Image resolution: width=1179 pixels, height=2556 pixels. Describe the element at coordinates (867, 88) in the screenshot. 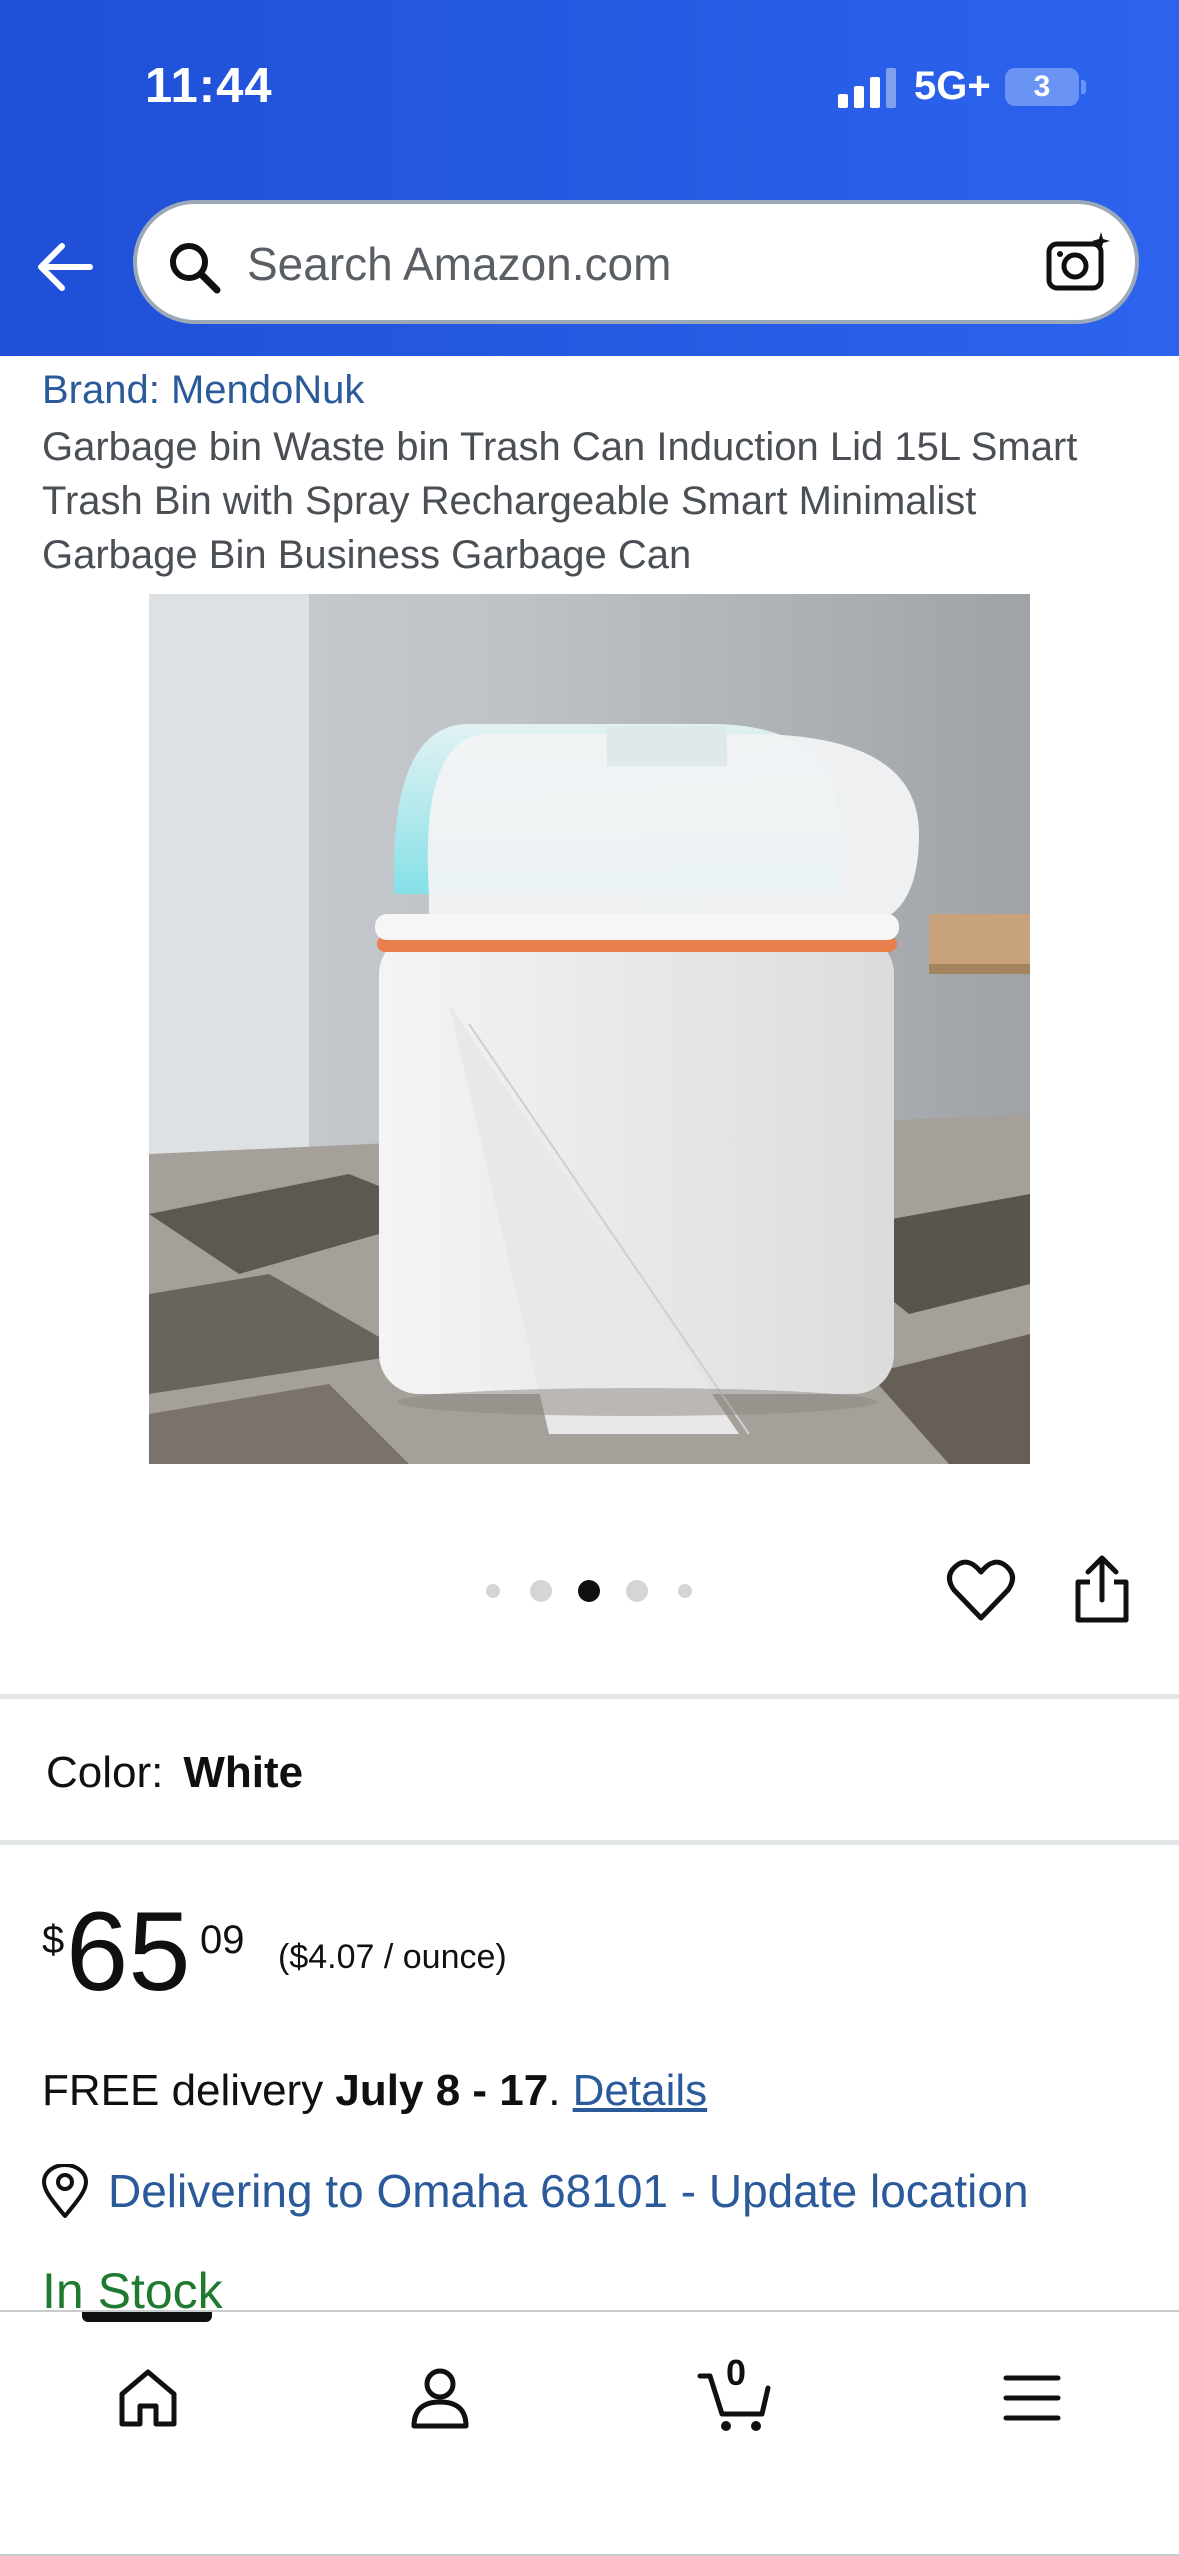

I see `cellular-signal-icon` at that location.